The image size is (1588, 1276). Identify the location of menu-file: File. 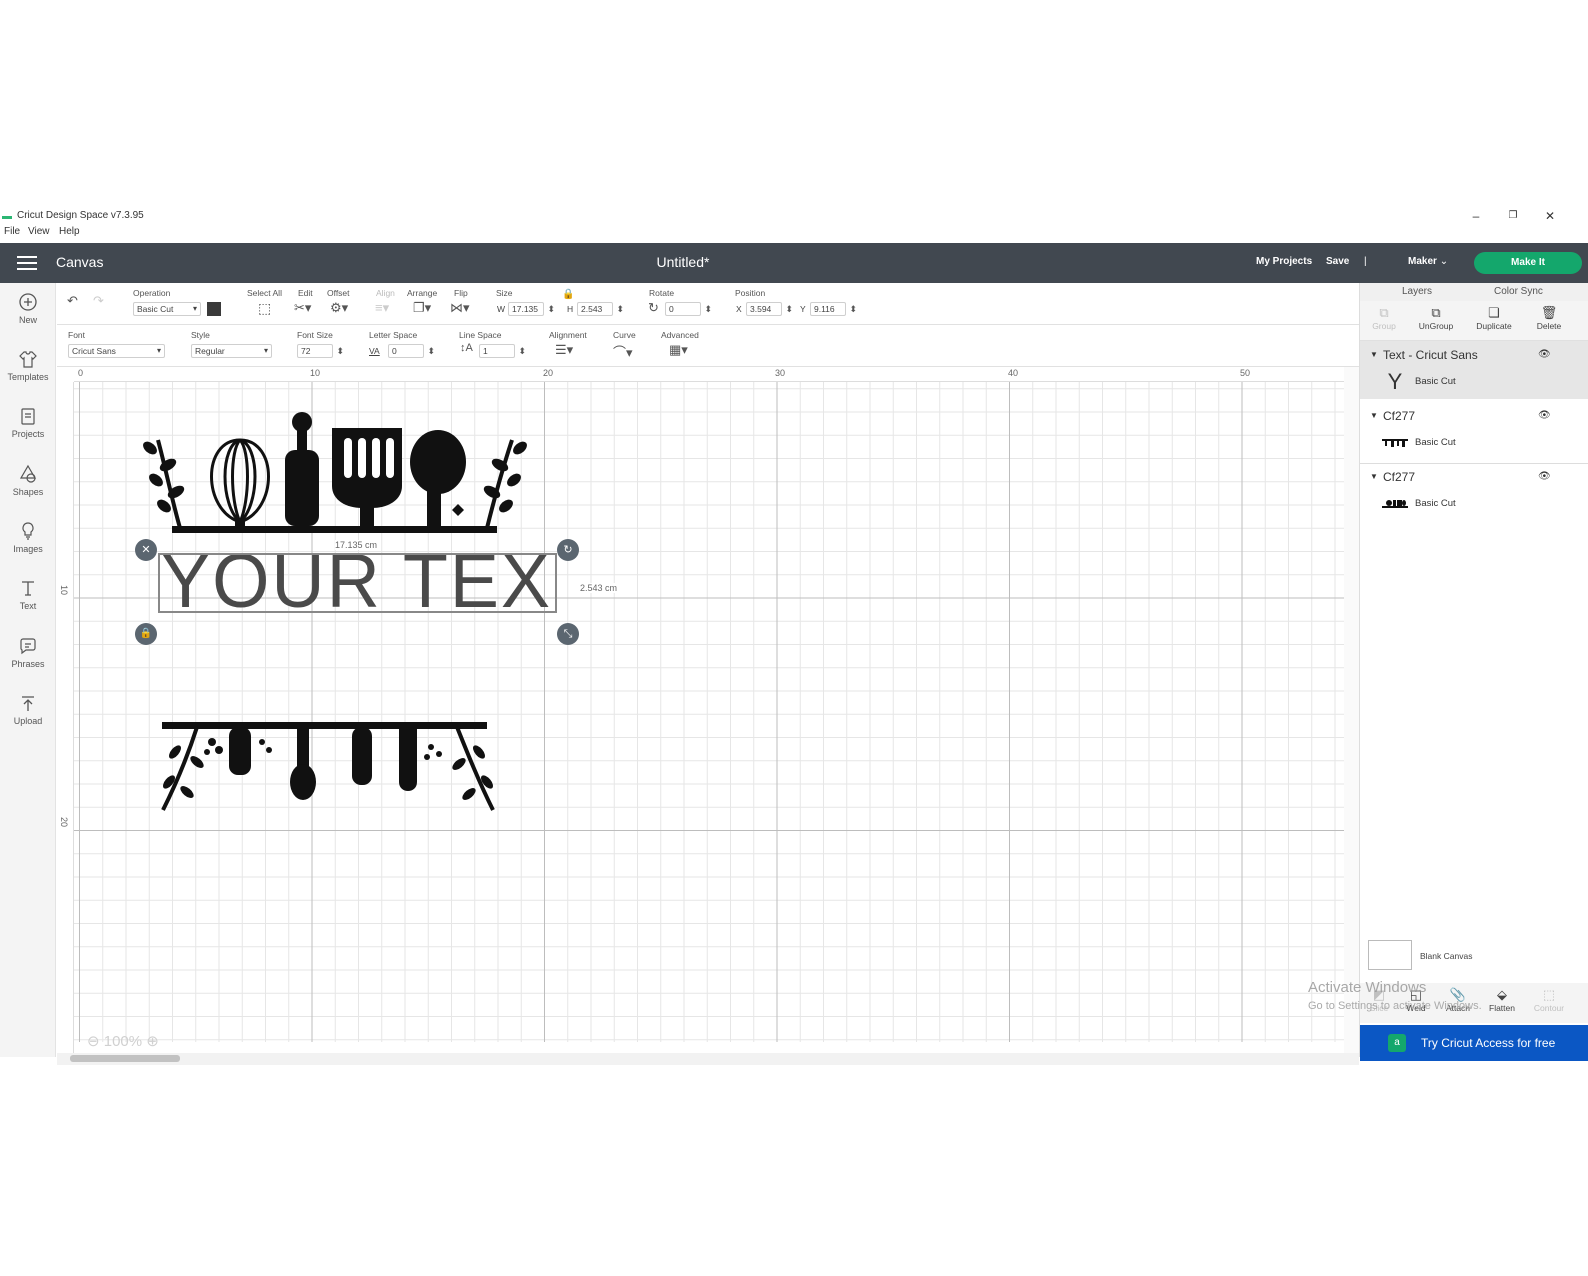
(12, 231).